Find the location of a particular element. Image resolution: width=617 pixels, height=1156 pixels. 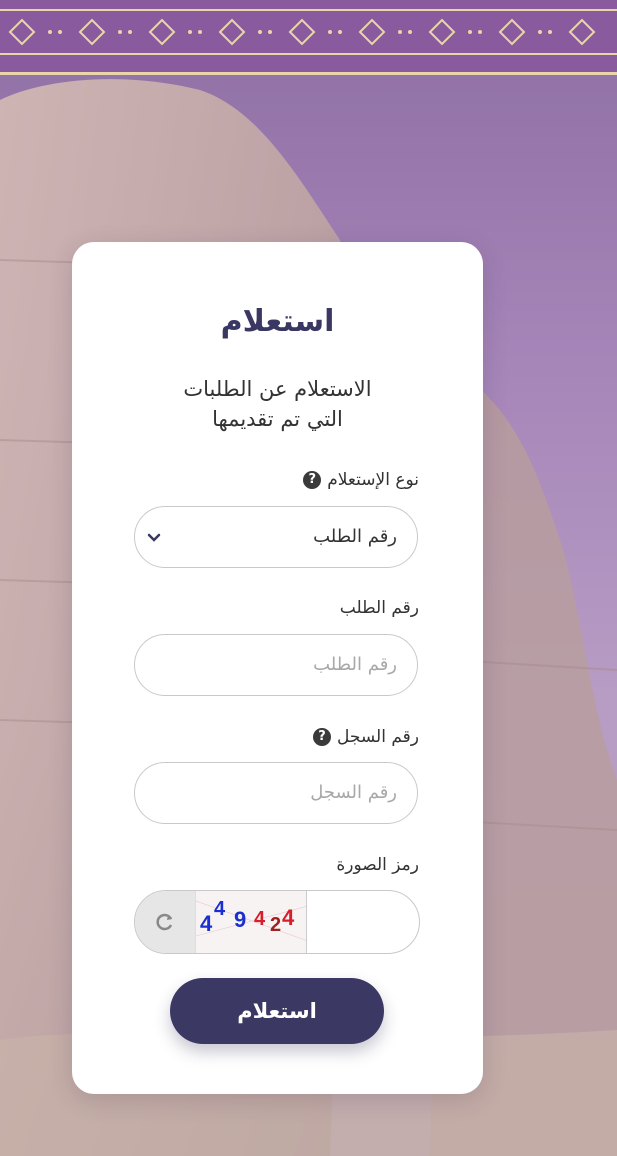

registry-number-label-text: رقم السجل is located at coordinates (378, 737).